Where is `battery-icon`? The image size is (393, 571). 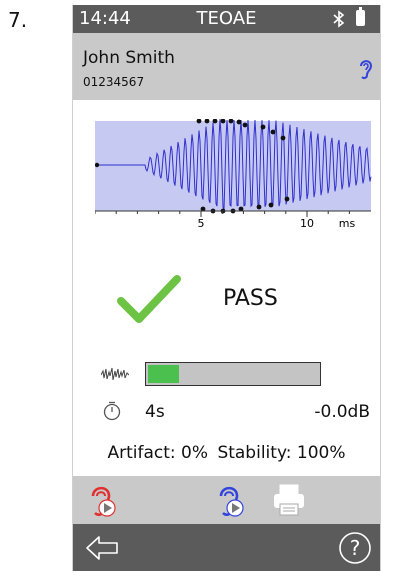
battery-icon is located at coordinates (360, 16).